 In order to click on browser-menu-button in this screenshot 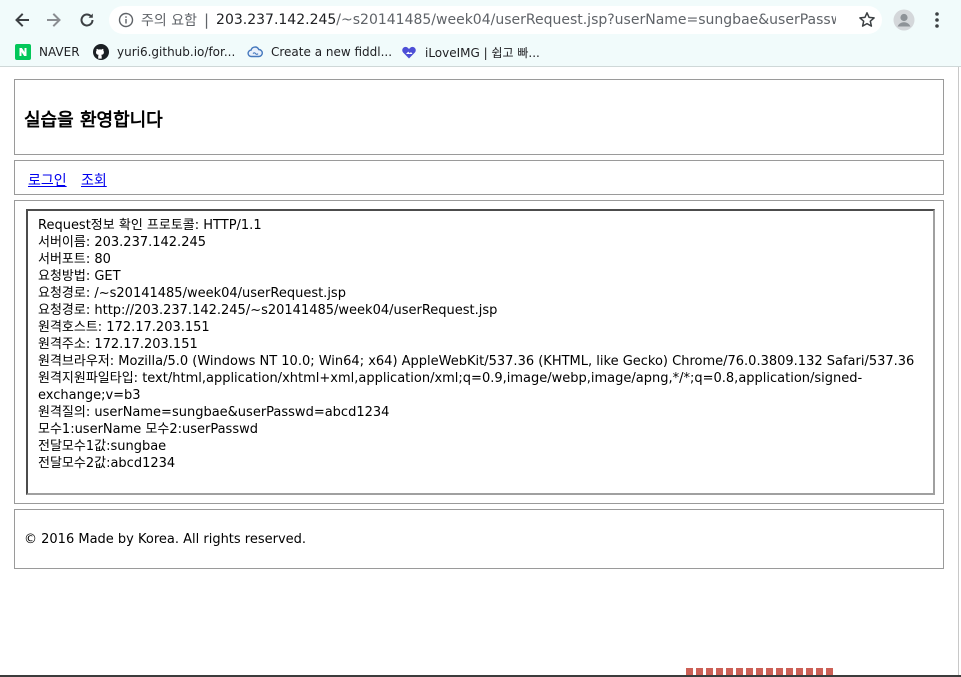, I will do `click(937, 20)`.